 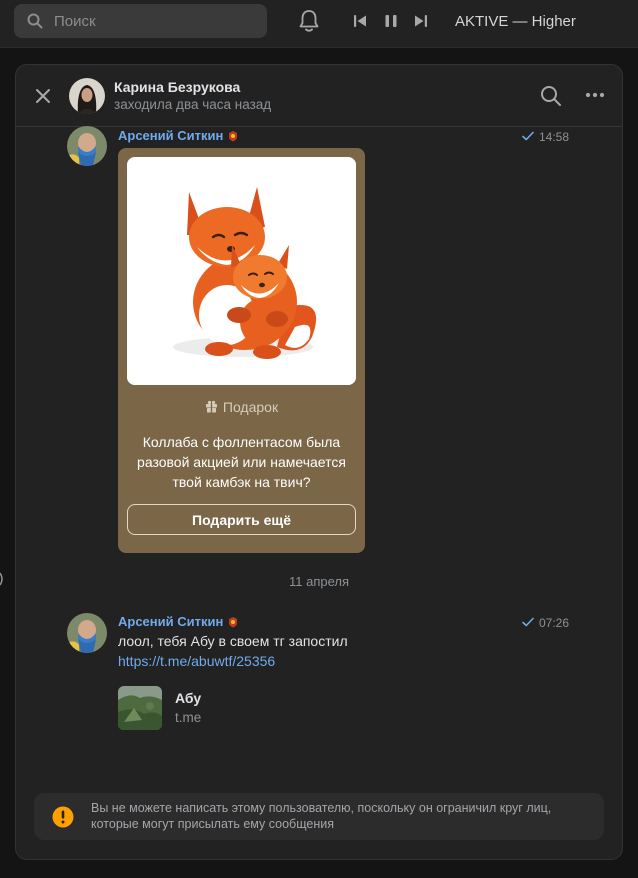 I want to click on link-preview-image, so click(x=140, y=708).